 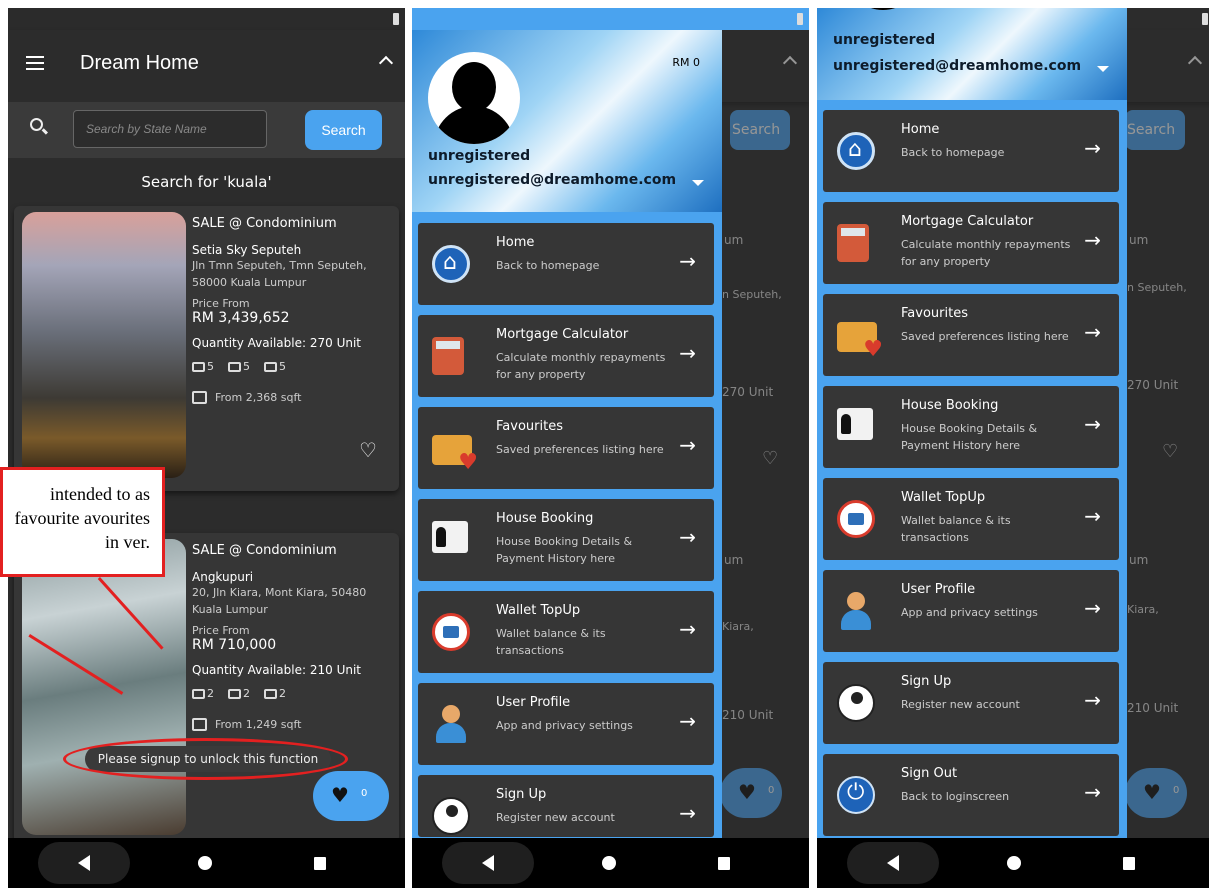 I want to click on bath-feature: 5, so click(x=239, y=366).